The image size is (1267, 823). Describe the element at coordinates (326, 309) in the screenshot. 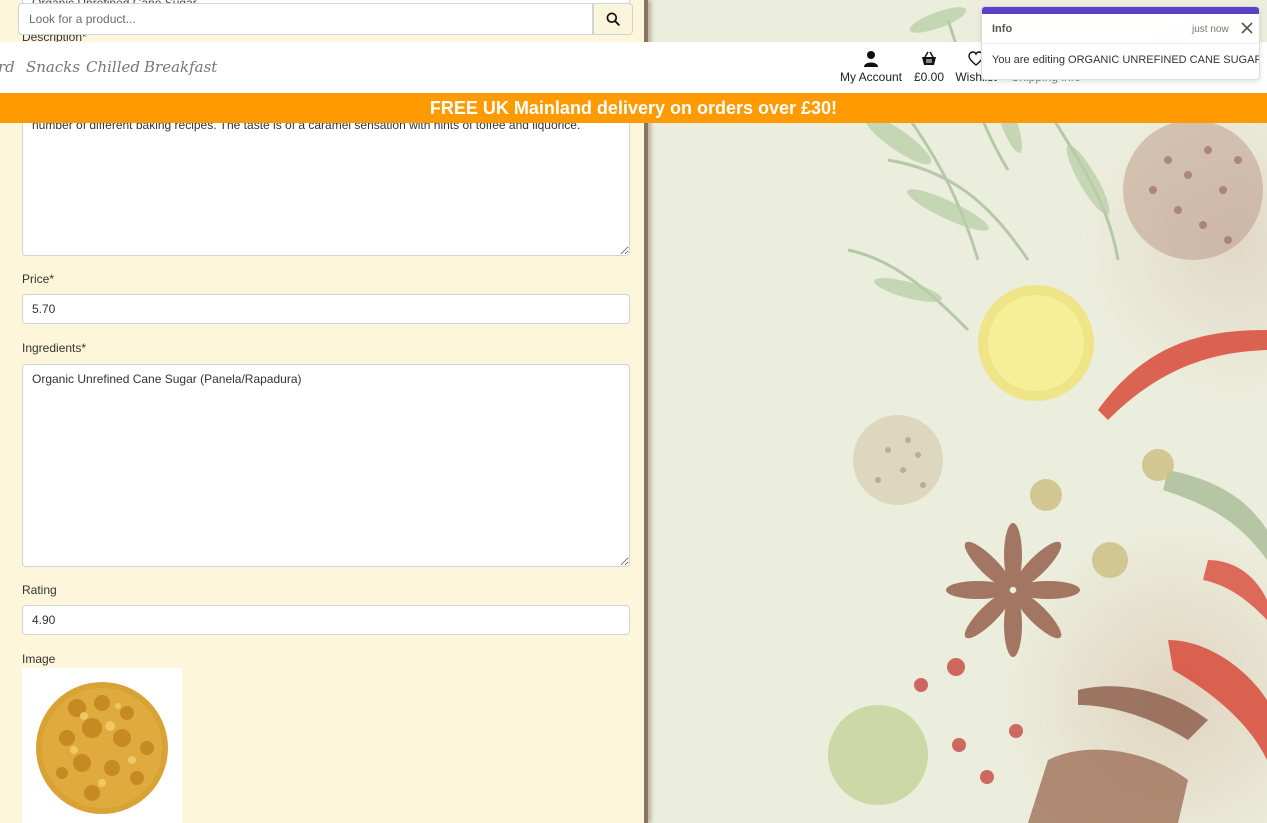

I see `price-input` at that location.